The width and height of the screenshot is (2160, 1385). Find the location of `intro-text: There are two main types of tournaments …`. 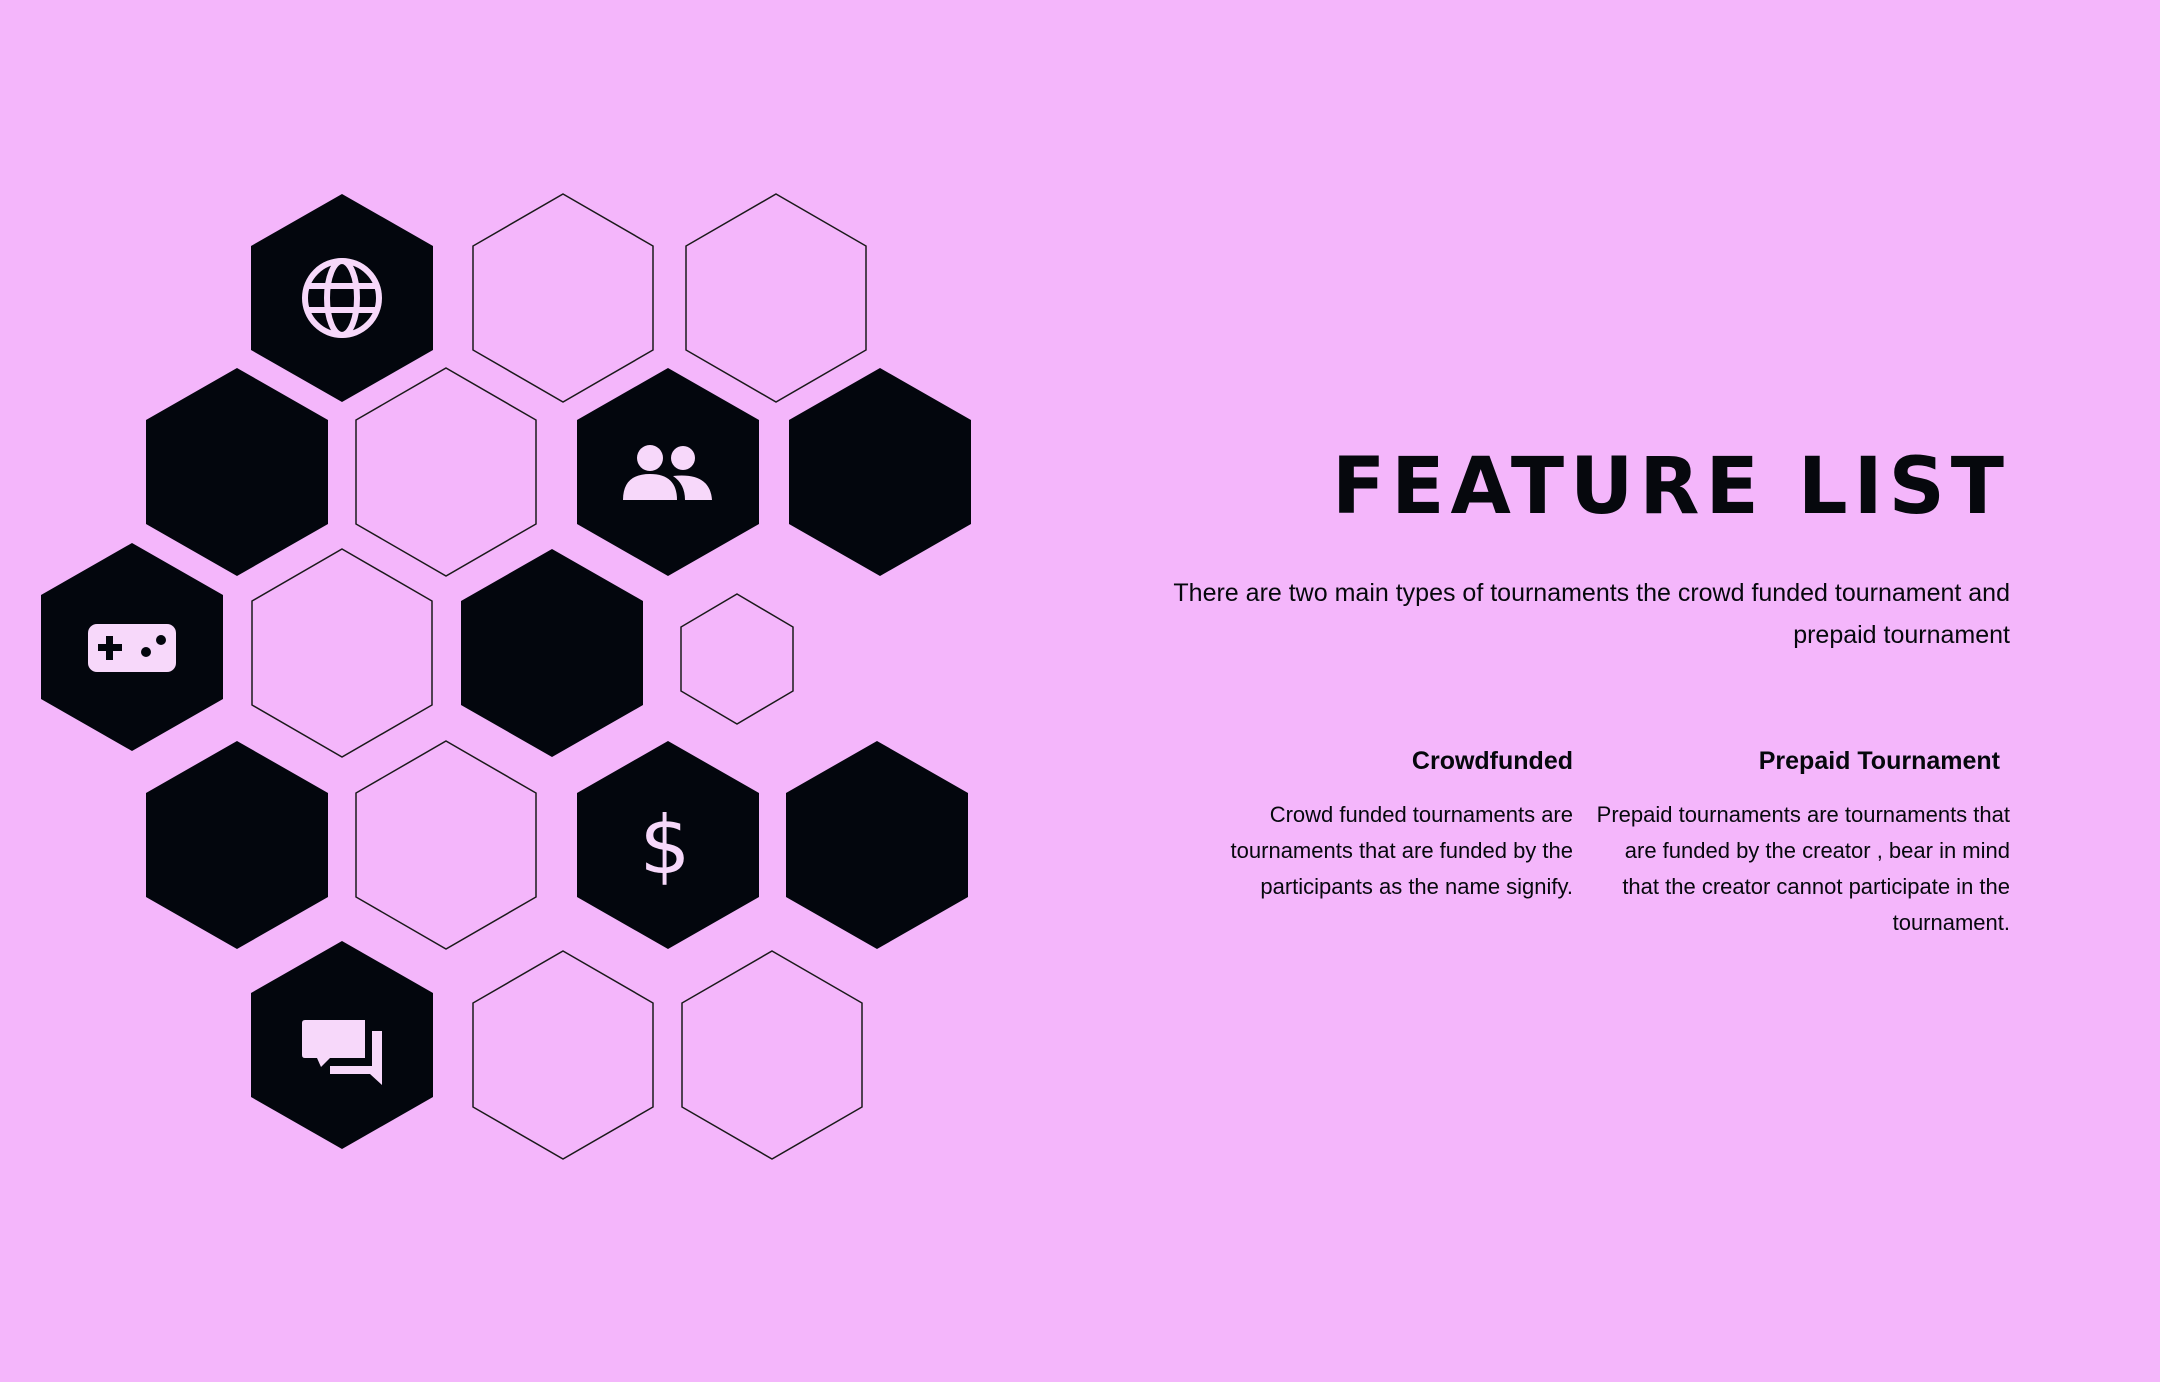

intro-text: There are two main types of tournaments … is located at coordinates (1591, 614).